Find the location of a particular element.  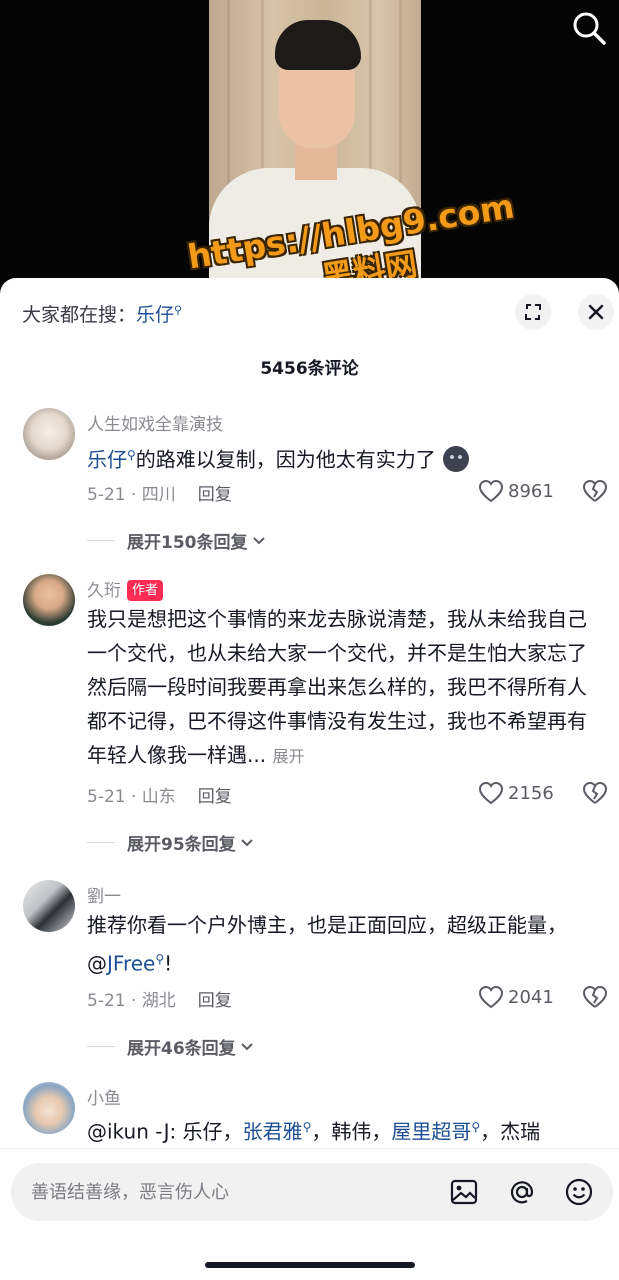

comment-body: 的路难以复制，因为他太有实力了 is located at coordinates (285, 459).